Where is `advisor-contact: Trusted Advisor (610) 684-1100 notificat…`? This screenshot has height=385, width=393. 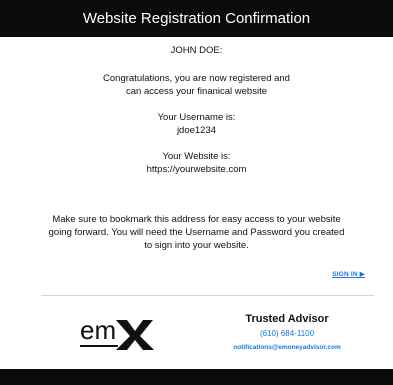 advisor-contact: Trusted Advisor (610) 684-1100 notificat… is located at coordinates (287, 332).